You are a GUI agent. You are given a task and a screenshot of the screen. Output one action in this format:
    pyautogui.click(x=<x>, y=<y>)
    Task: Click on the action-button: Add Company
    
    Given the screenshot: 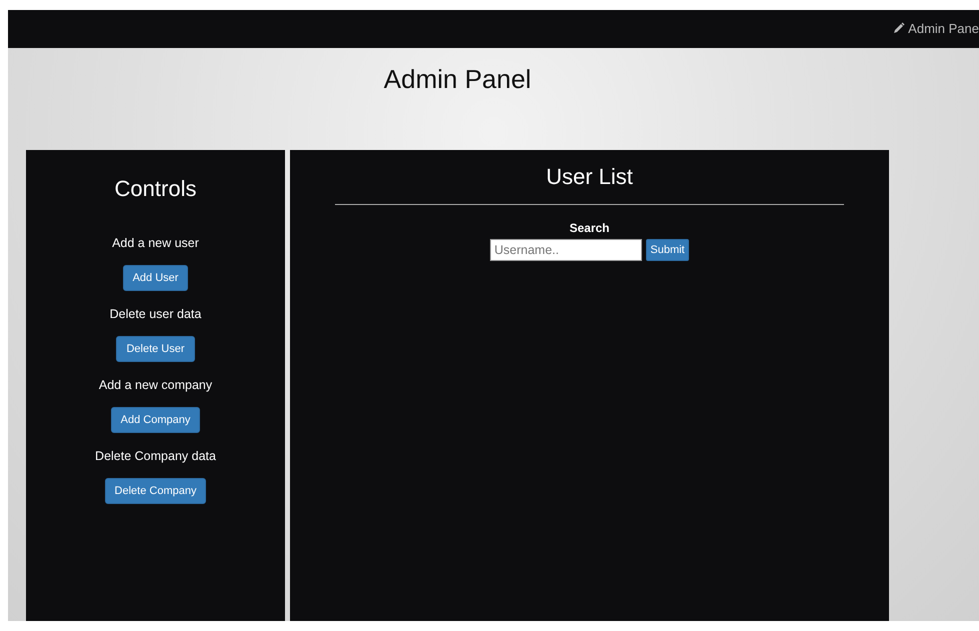 What is the action you would take?
    pyautogui.click(x=155, y=420)
    